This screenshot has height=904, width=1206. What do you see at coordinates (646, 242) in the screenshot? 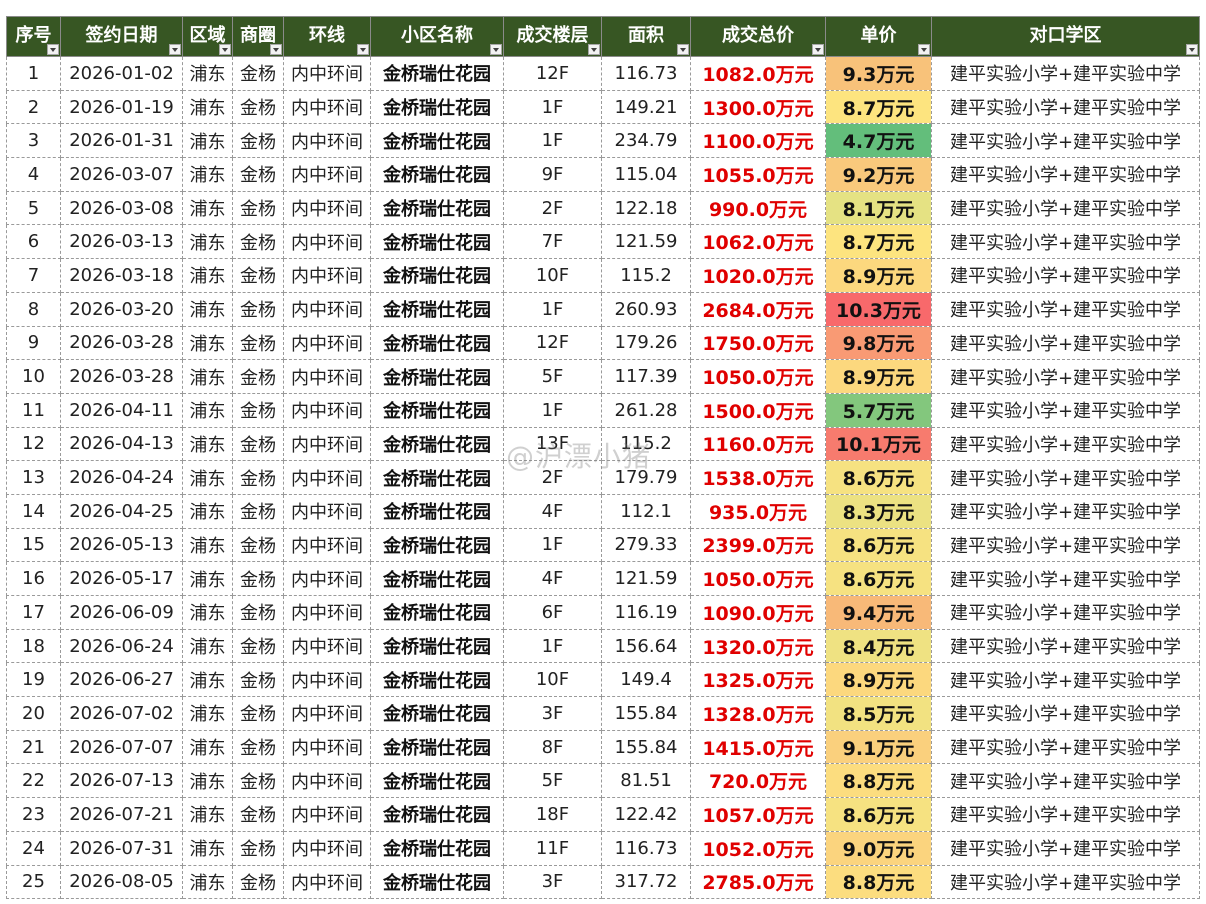
I see `area-size-cell: 121.59` at bounding box center [646, 242].